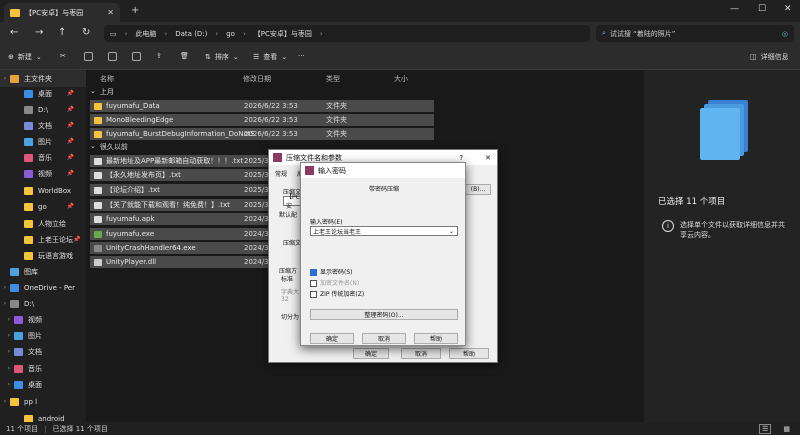 The height and width of the screenshot is (435, 800). What do you see at coordinates (109, 147) in the screenshot?
I see `group-header-long-ago: ⌄ 很久以前` at bounding box center [109, 147].